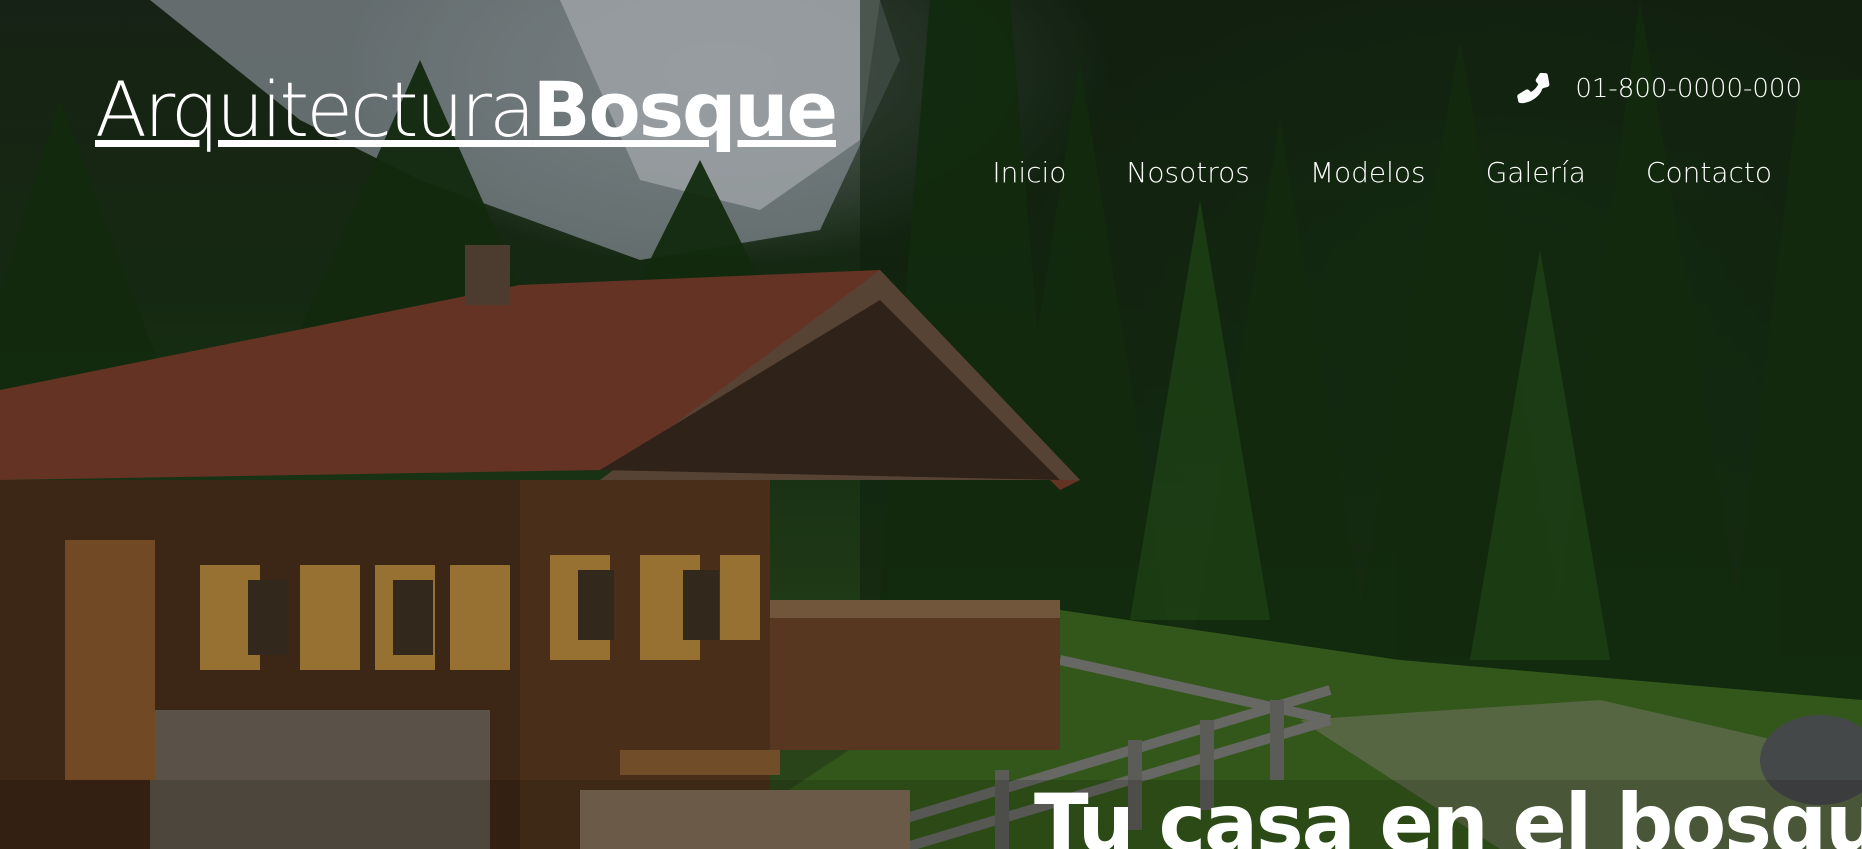 This screenshot has width=1862, height=849. Describe the element at coordinates (1688, 89) in the screenshot. I see `phone-number: 01-800-0000-000` at that location.